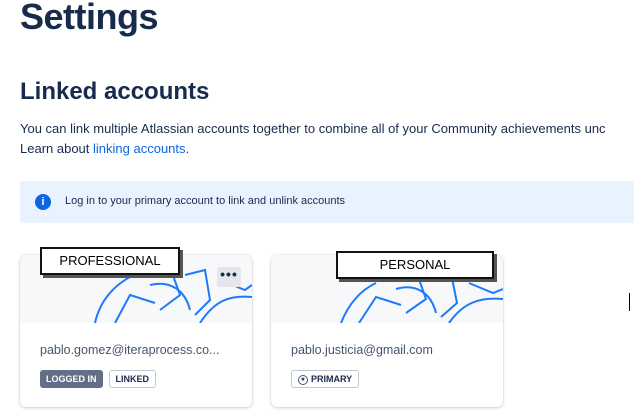  I want to click on annotation-label-personal: PERSONAL, so click(415, 265).